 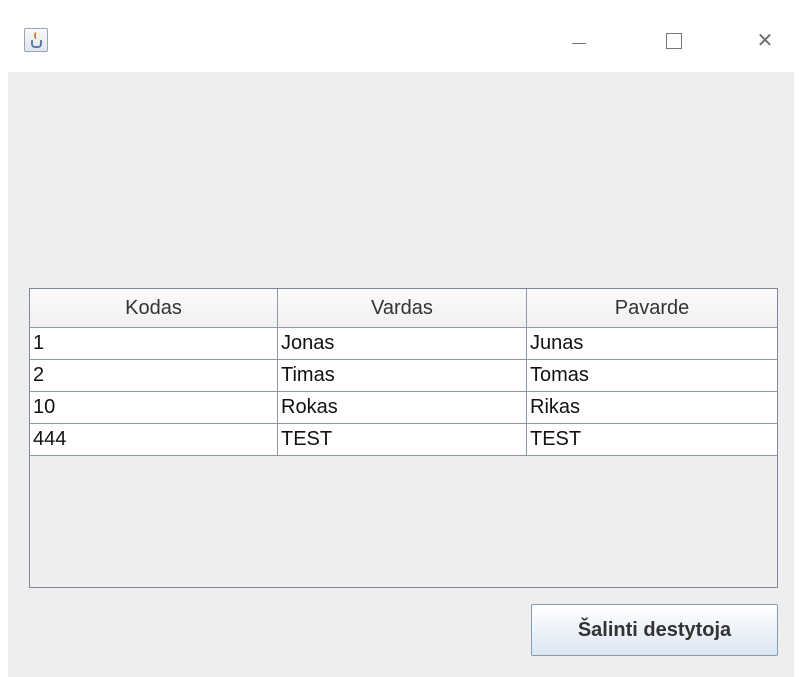 I want to click on table-cell-kodas: 2, so click(x=154, y=375).